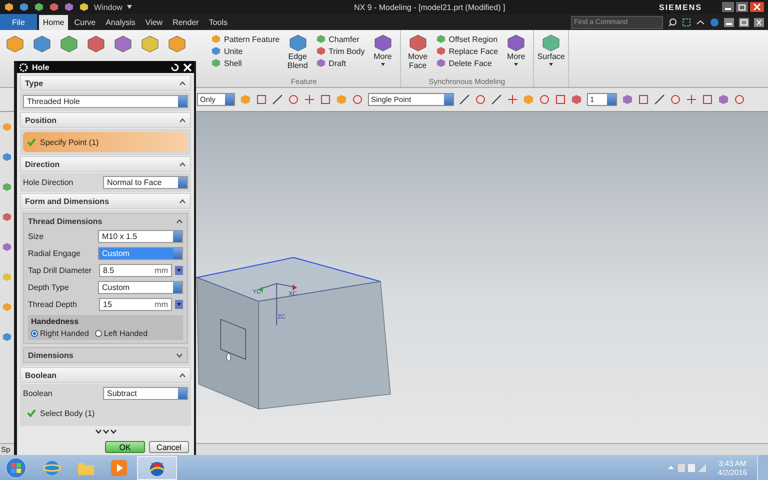  Describe the element at coordinates (38, 393) in the screenshot. I see `field-label: Boolean` at that location.